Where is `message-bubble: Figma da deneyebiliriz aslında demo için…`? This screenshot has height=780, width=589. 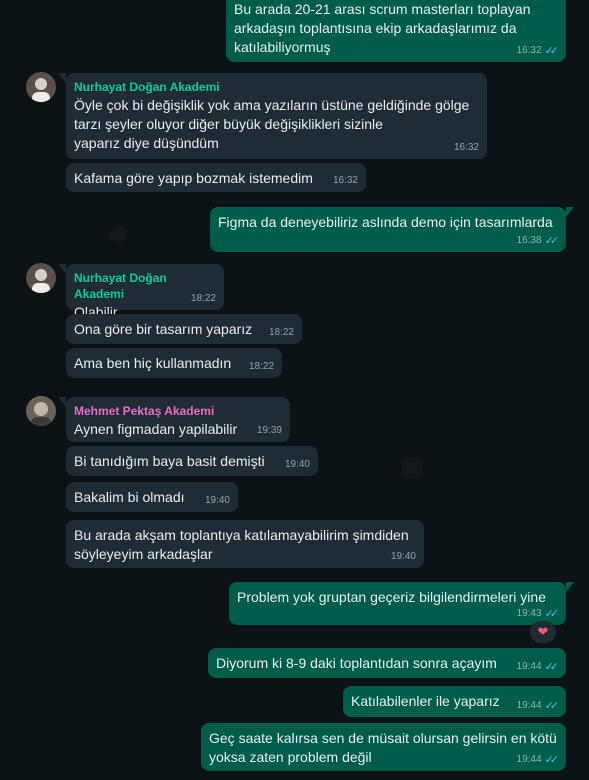 message-bubble: Figma da deneyebiliriz aslında demo için… is located at coordinates (392, 229).